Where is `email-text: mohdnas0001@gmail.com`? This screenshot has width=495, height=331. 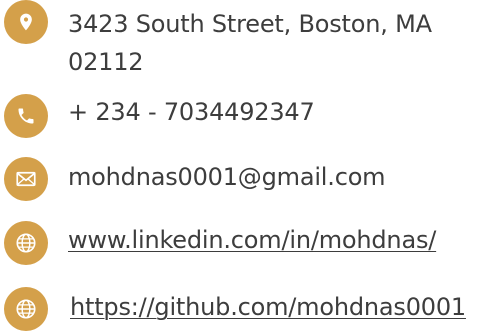
email-text: mohdnas0001@gmail.com is located at coordinates (227, 177).